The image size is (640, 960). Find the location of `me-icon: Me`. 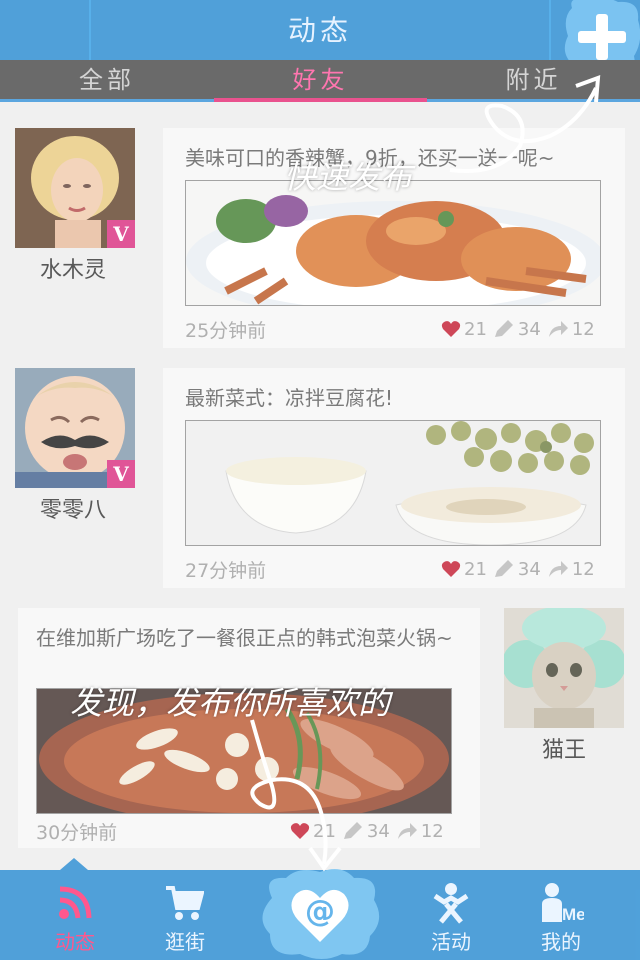

me-icon: Me is located at coordinates (563, 903).